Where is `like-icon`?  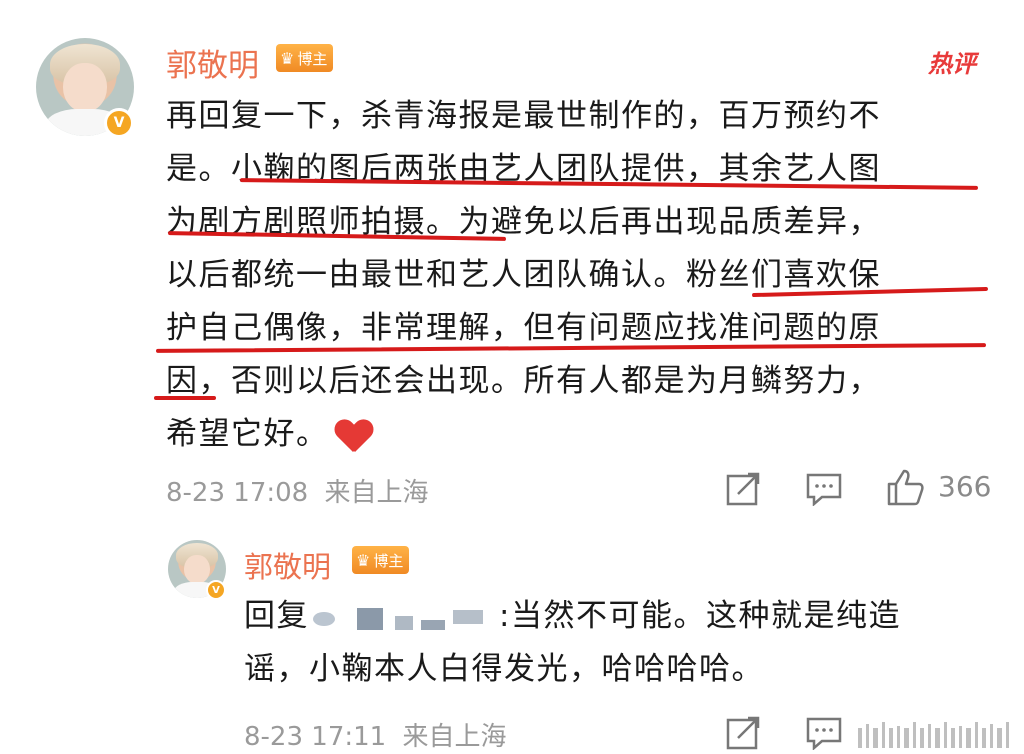 like-icon is located at coordinates (905, 487).